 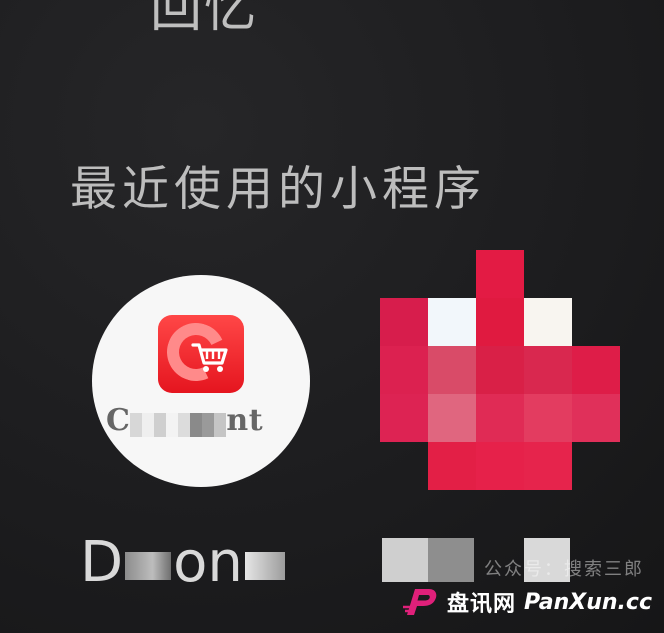 I want to click on name-mosaic-blur, so click(x=178, y=423).